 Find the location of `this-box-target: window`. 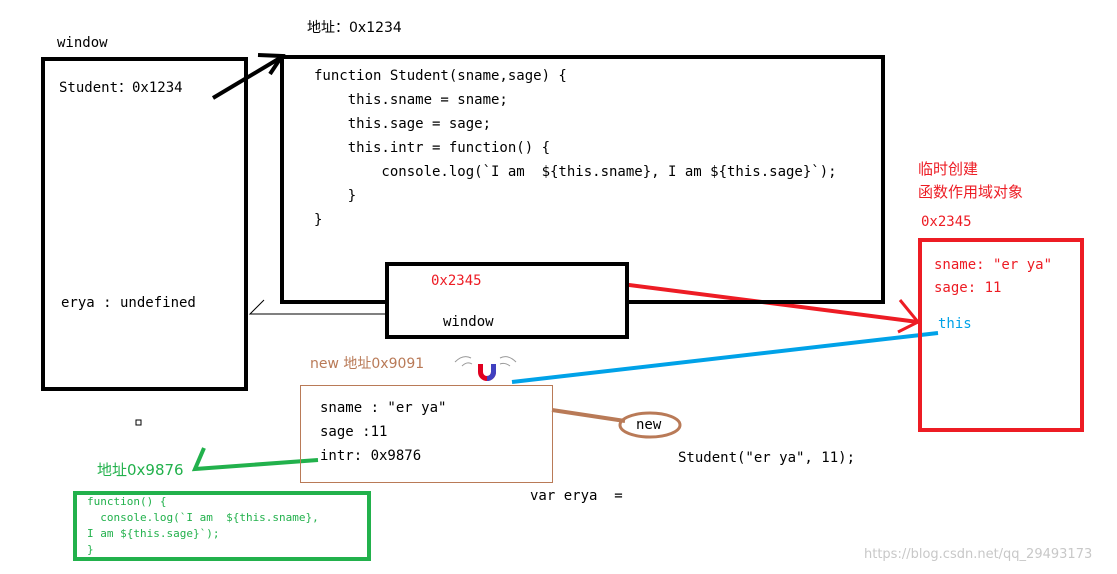

this-box-target: window is located at coordinates (468, 322).